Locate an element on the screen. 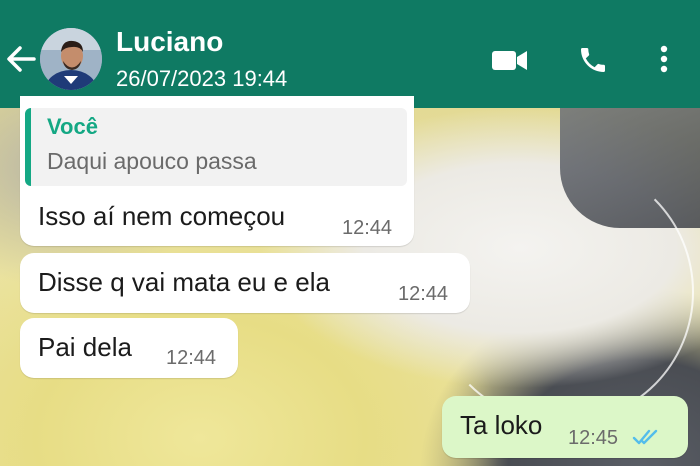 The width and height of the screenshot is (700, 466). quoted-author: Você is located at coordinates (72, 126).